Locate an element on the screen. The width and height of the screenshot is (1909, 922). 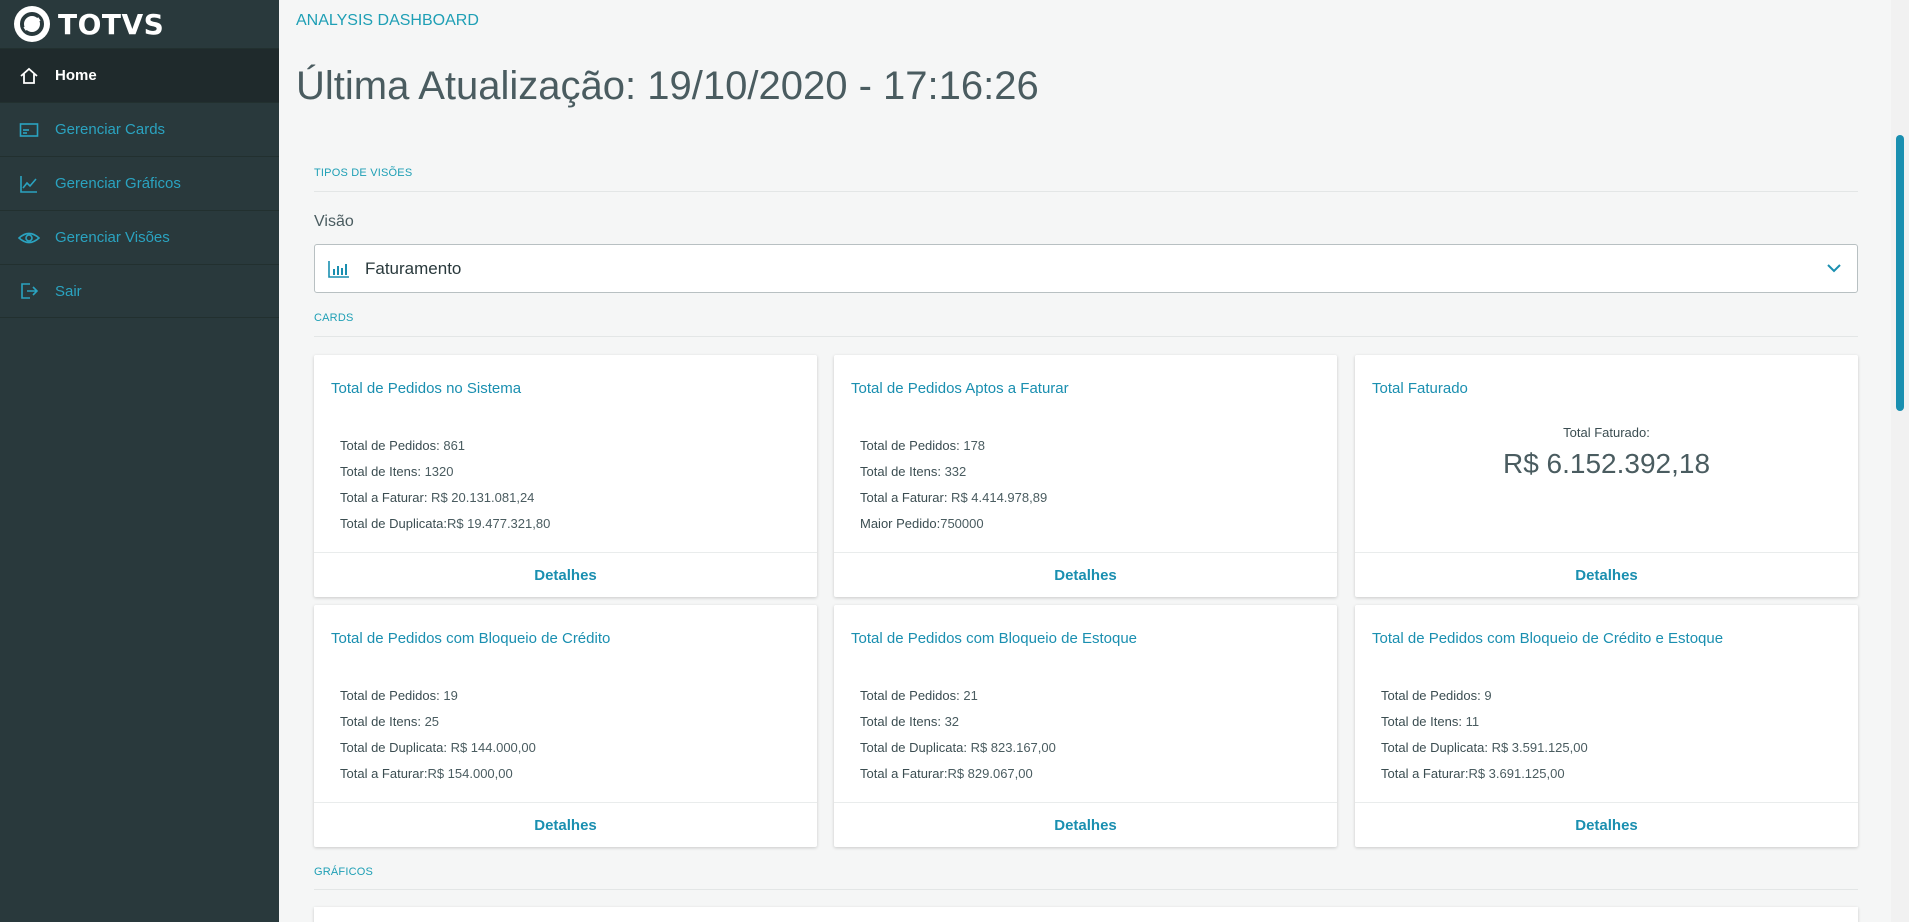
sidebar-item-gerenciar-cards: Gerenciar Cards is located at coordinates (139, 129).